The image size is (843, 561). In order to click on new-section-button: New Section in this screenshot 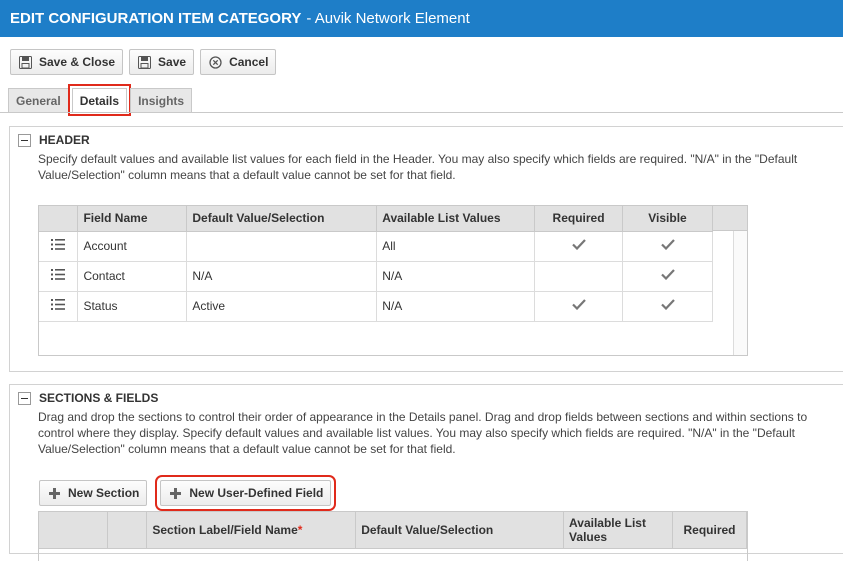, I will do `click(93, 493)`.